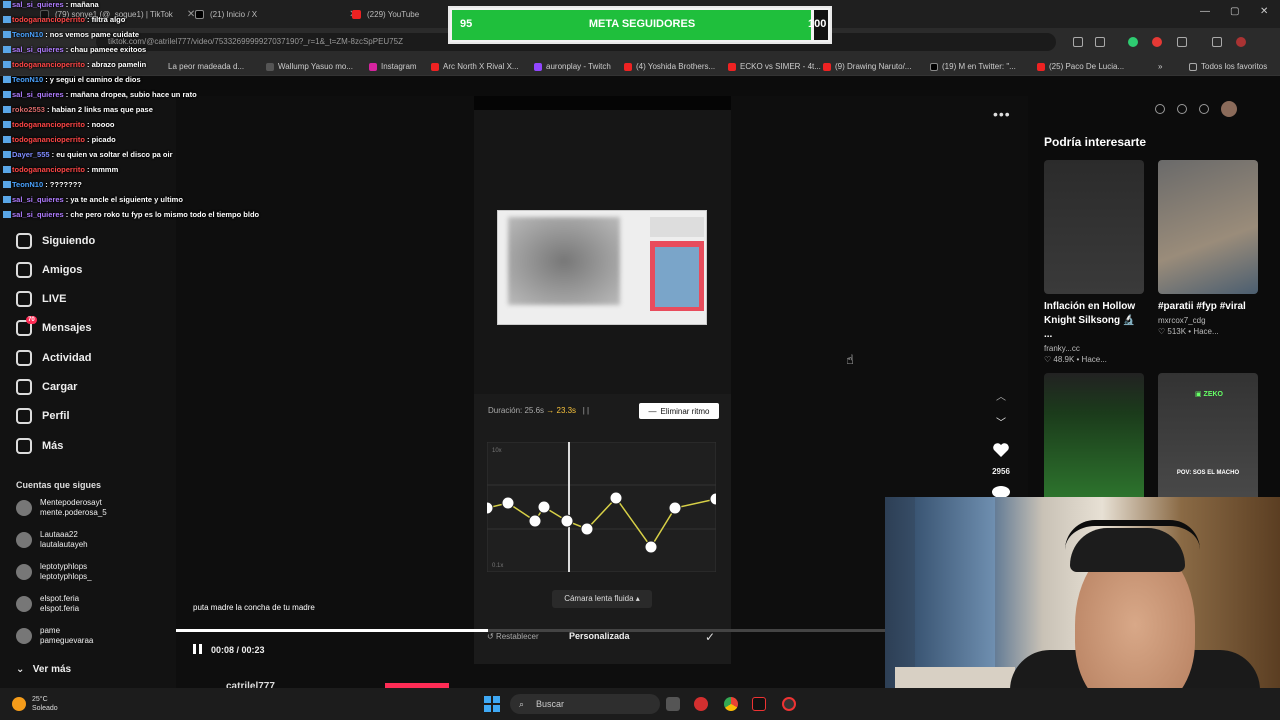  What do you see at coordinates (1205, 11) in the screenshot?
I see `minimize-icon: —` at bounding box center [1205, 11].